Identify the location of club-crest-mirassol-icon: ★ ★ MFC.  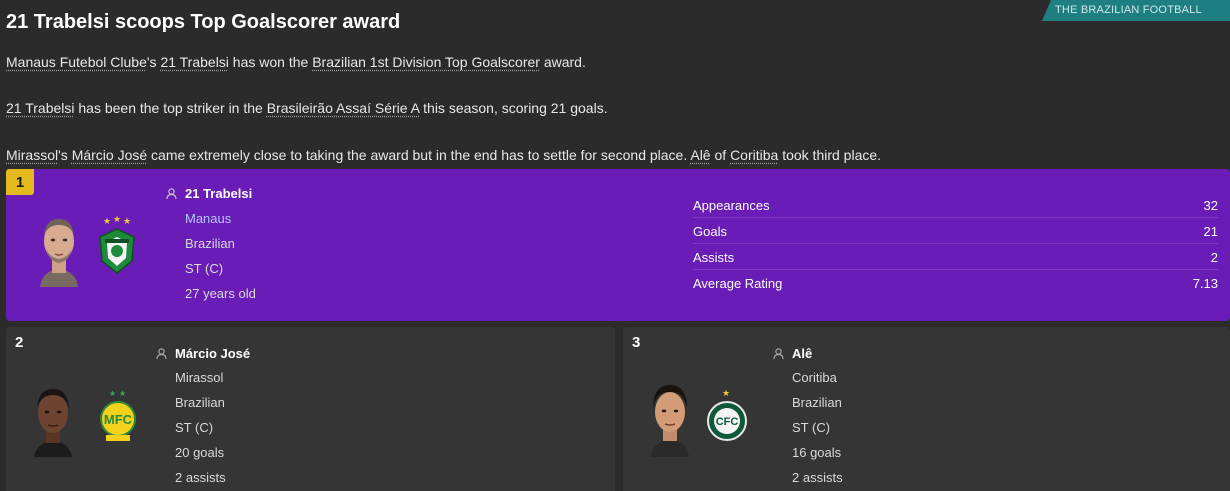
(118, 417).